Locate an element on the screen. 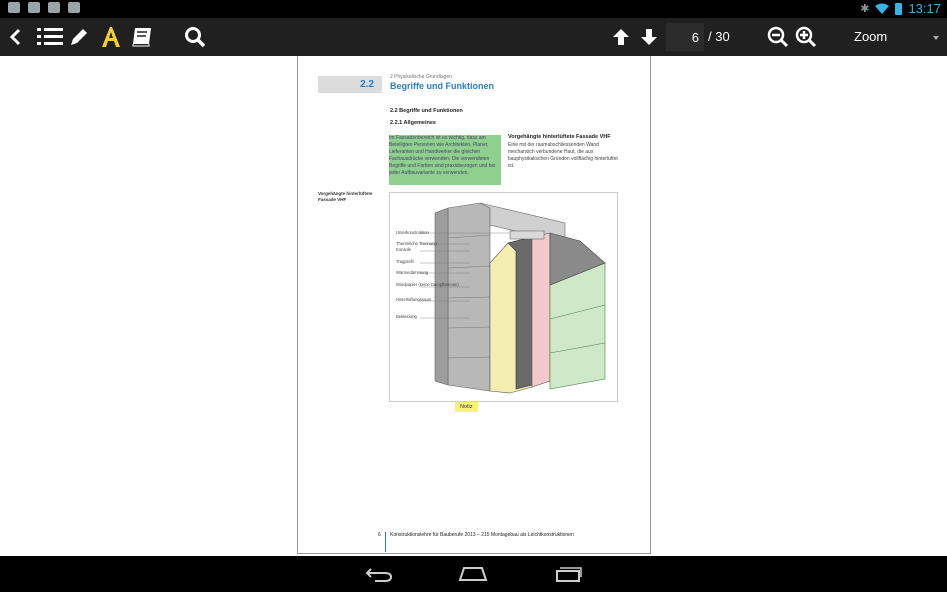 The width and height of the screenshot is (947, 592). letter-a-icon is located at coordinates (111, 37).